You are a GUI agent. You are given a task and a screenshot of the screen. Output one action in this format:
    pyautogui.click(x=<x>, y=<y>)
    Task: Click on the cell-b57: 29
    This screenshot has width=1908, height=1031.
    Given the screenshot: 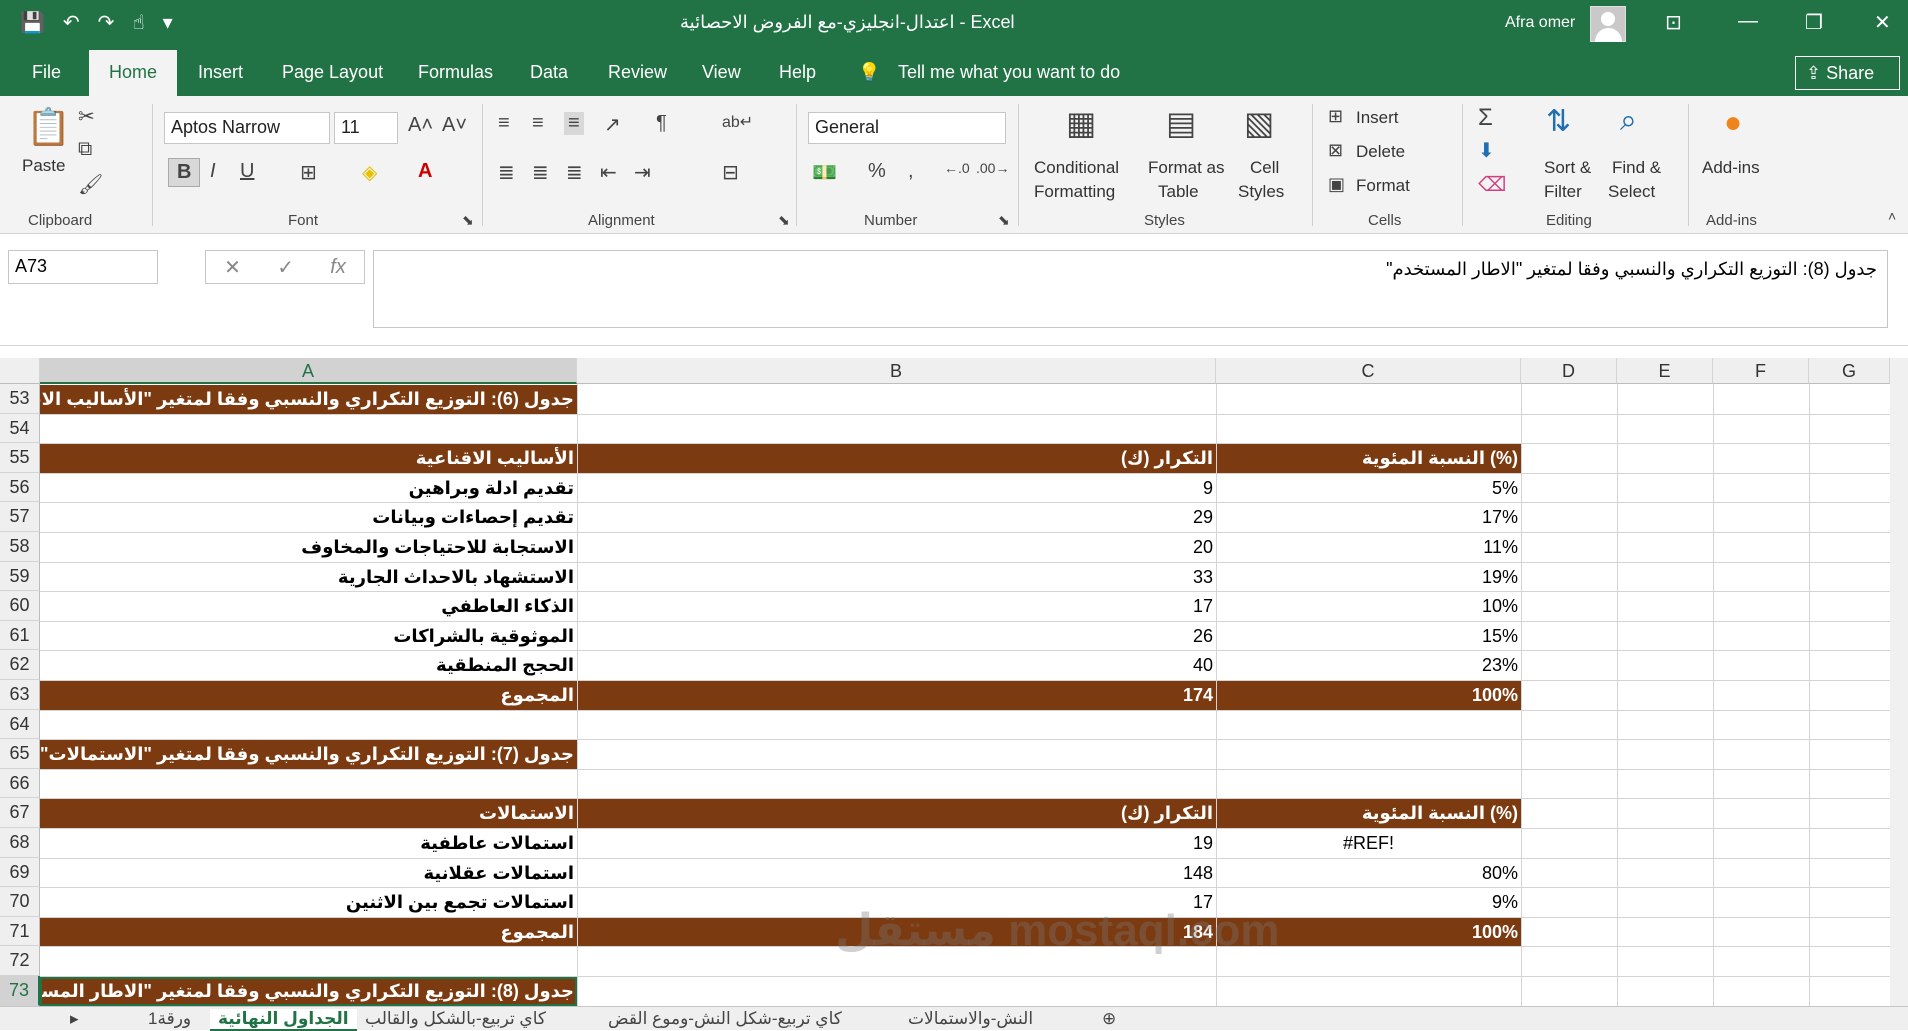 What is the action you would take?
    pyautogui.click(x=896, y=517)
    